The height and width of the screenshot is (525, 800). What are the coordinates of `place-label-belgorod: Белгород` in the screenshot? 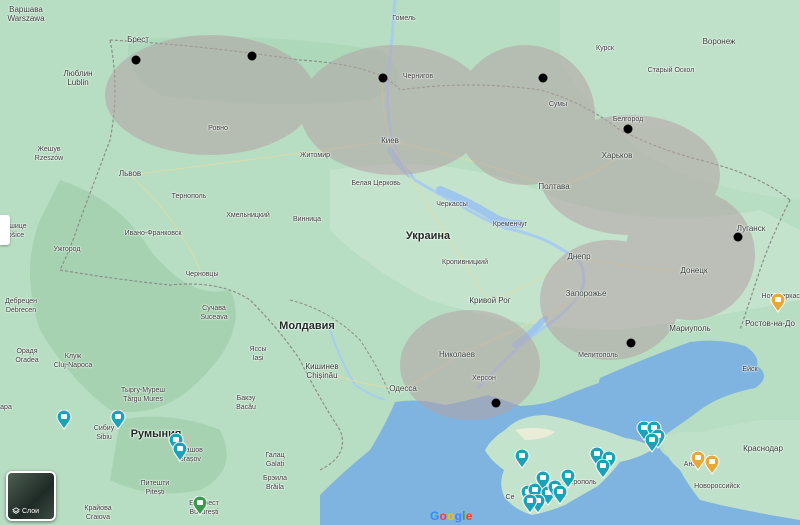 It's located at (628, 119).